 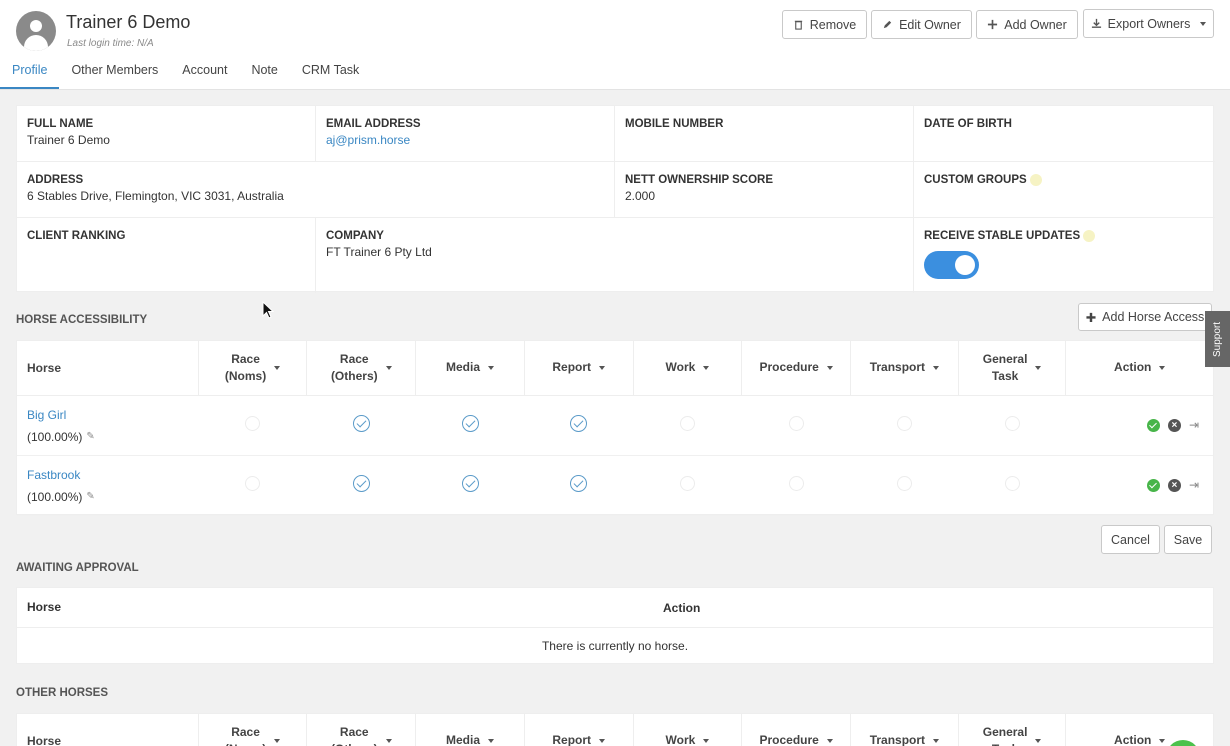 What do you see at coordinates (55, 436) in the screenshot?
I see `ownership-pct: (100.00%)` at bounding box center [55, 436].